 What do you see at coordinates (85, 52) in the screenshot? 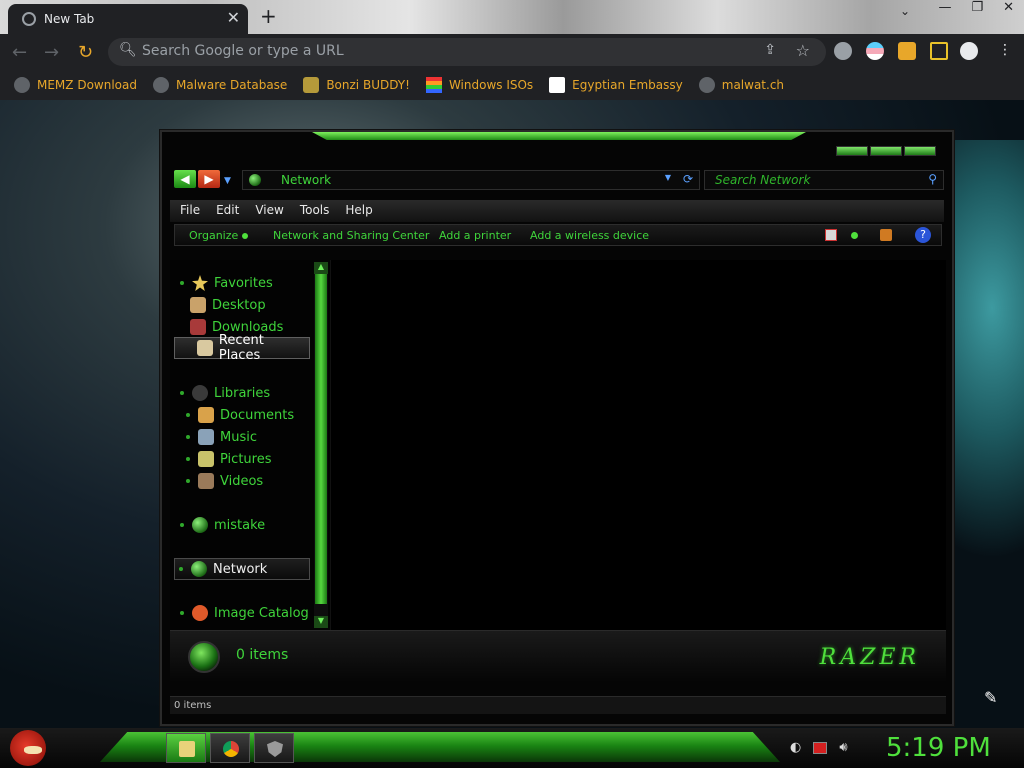
I see `reload-icon: ↻` at bounding box center [85, 52].